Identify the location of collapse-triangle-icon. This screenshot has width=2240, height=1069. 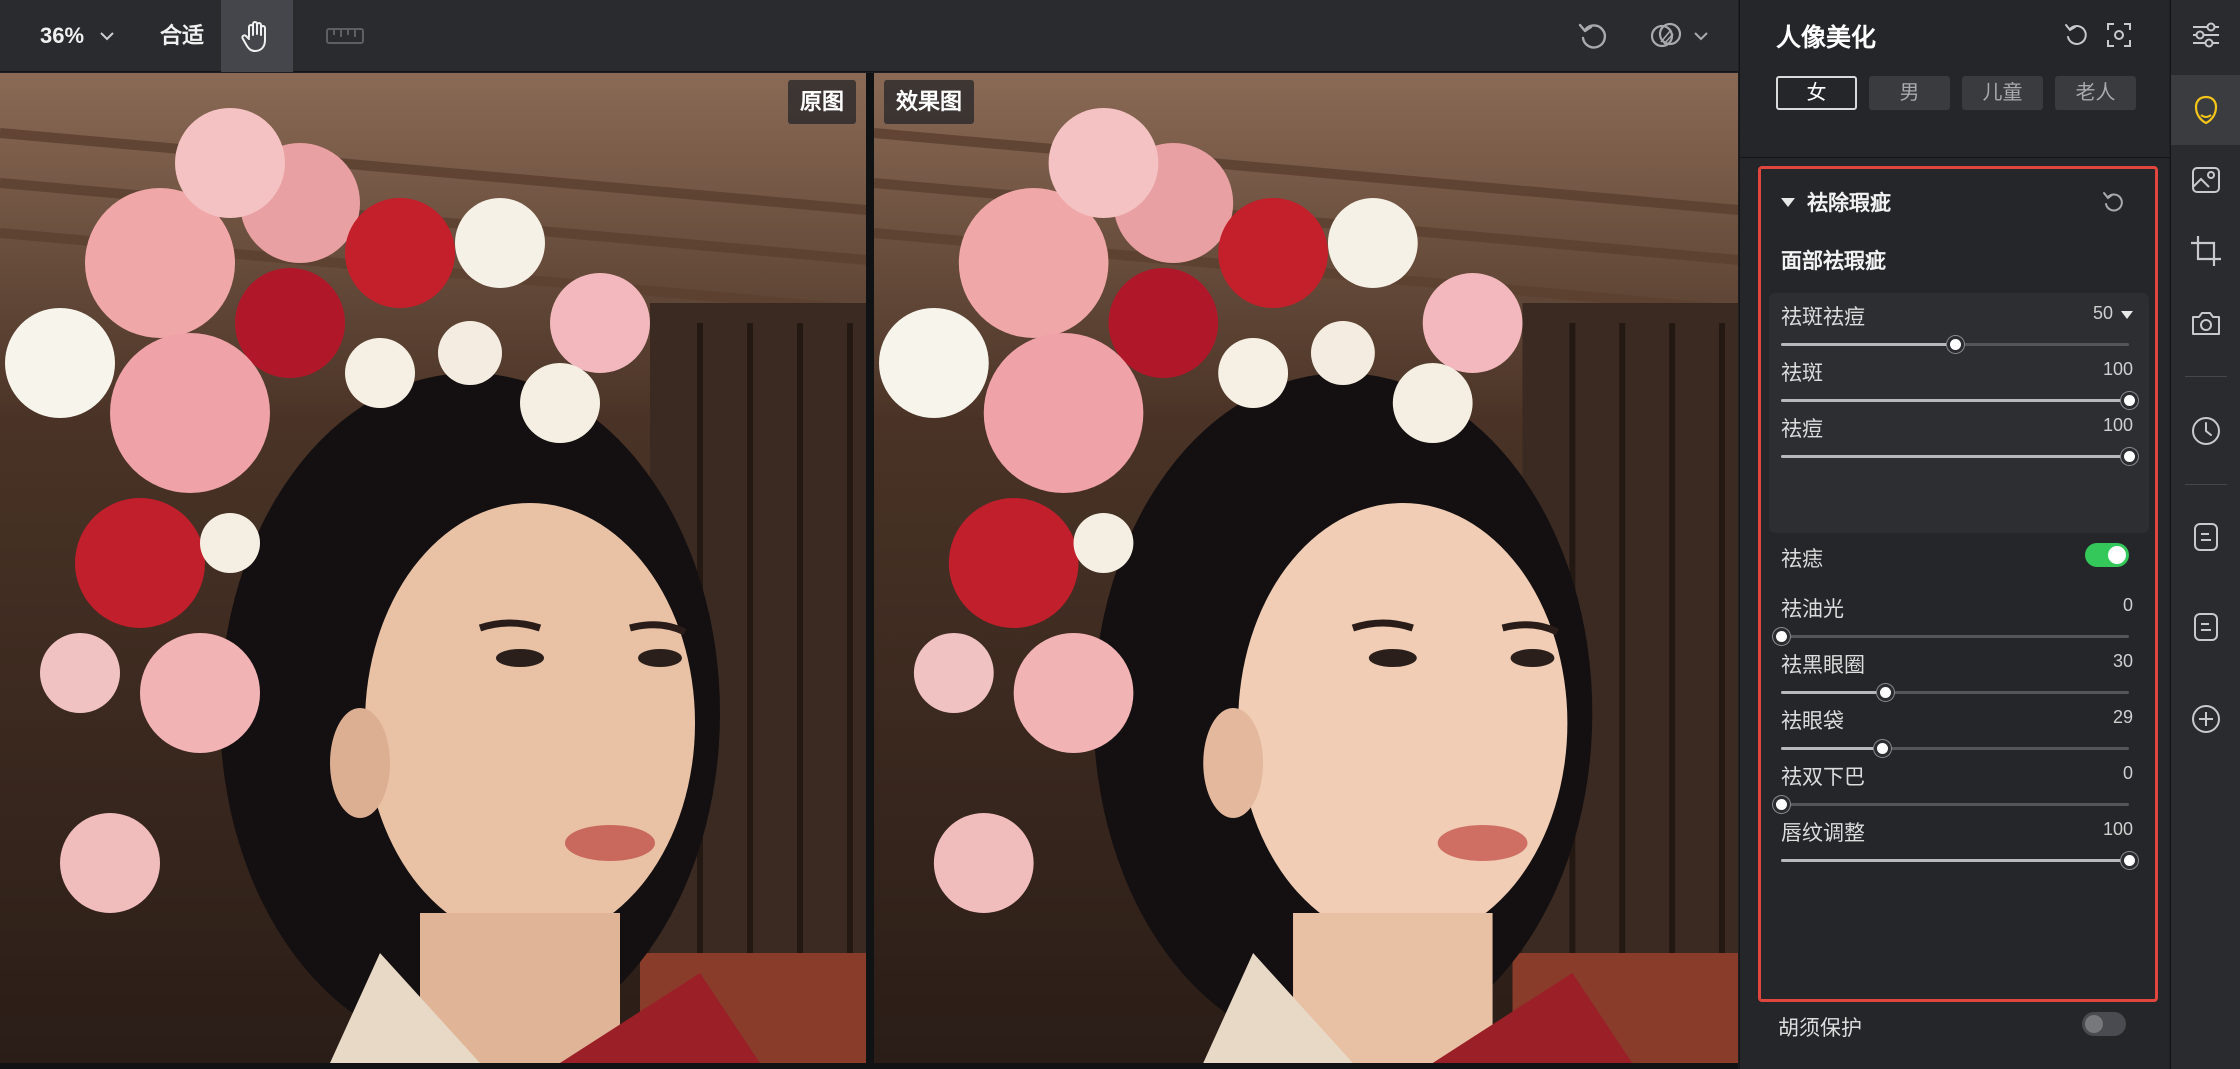
(1788, 202).